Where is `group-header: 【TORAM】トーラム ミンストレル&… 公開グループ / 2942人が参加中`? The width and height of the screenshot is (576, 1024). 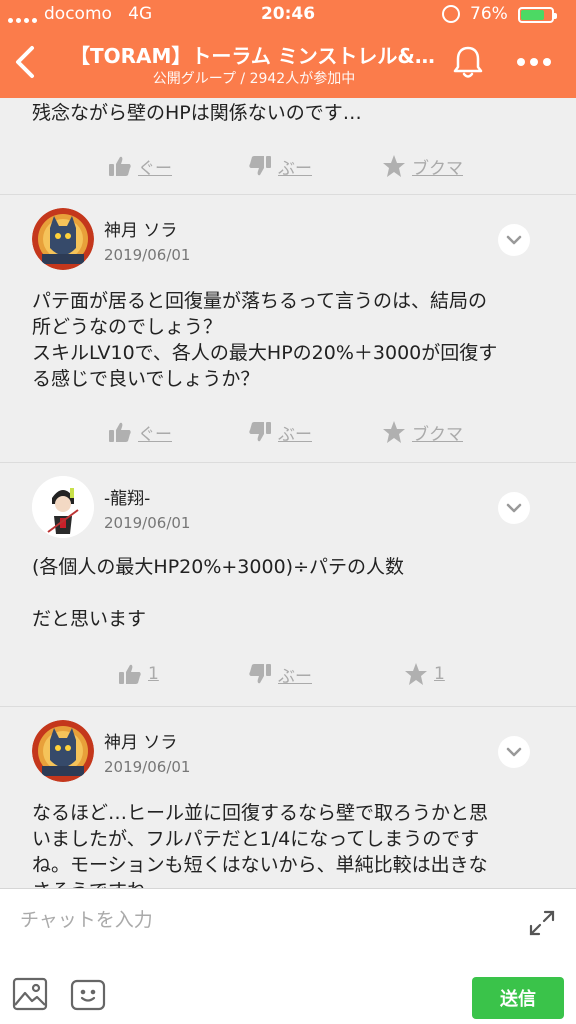
group-header: 【TORAM】トーラム ミンストレル&… 公開グループ / 2942人が参加中 is located at coordinates (288, 64).